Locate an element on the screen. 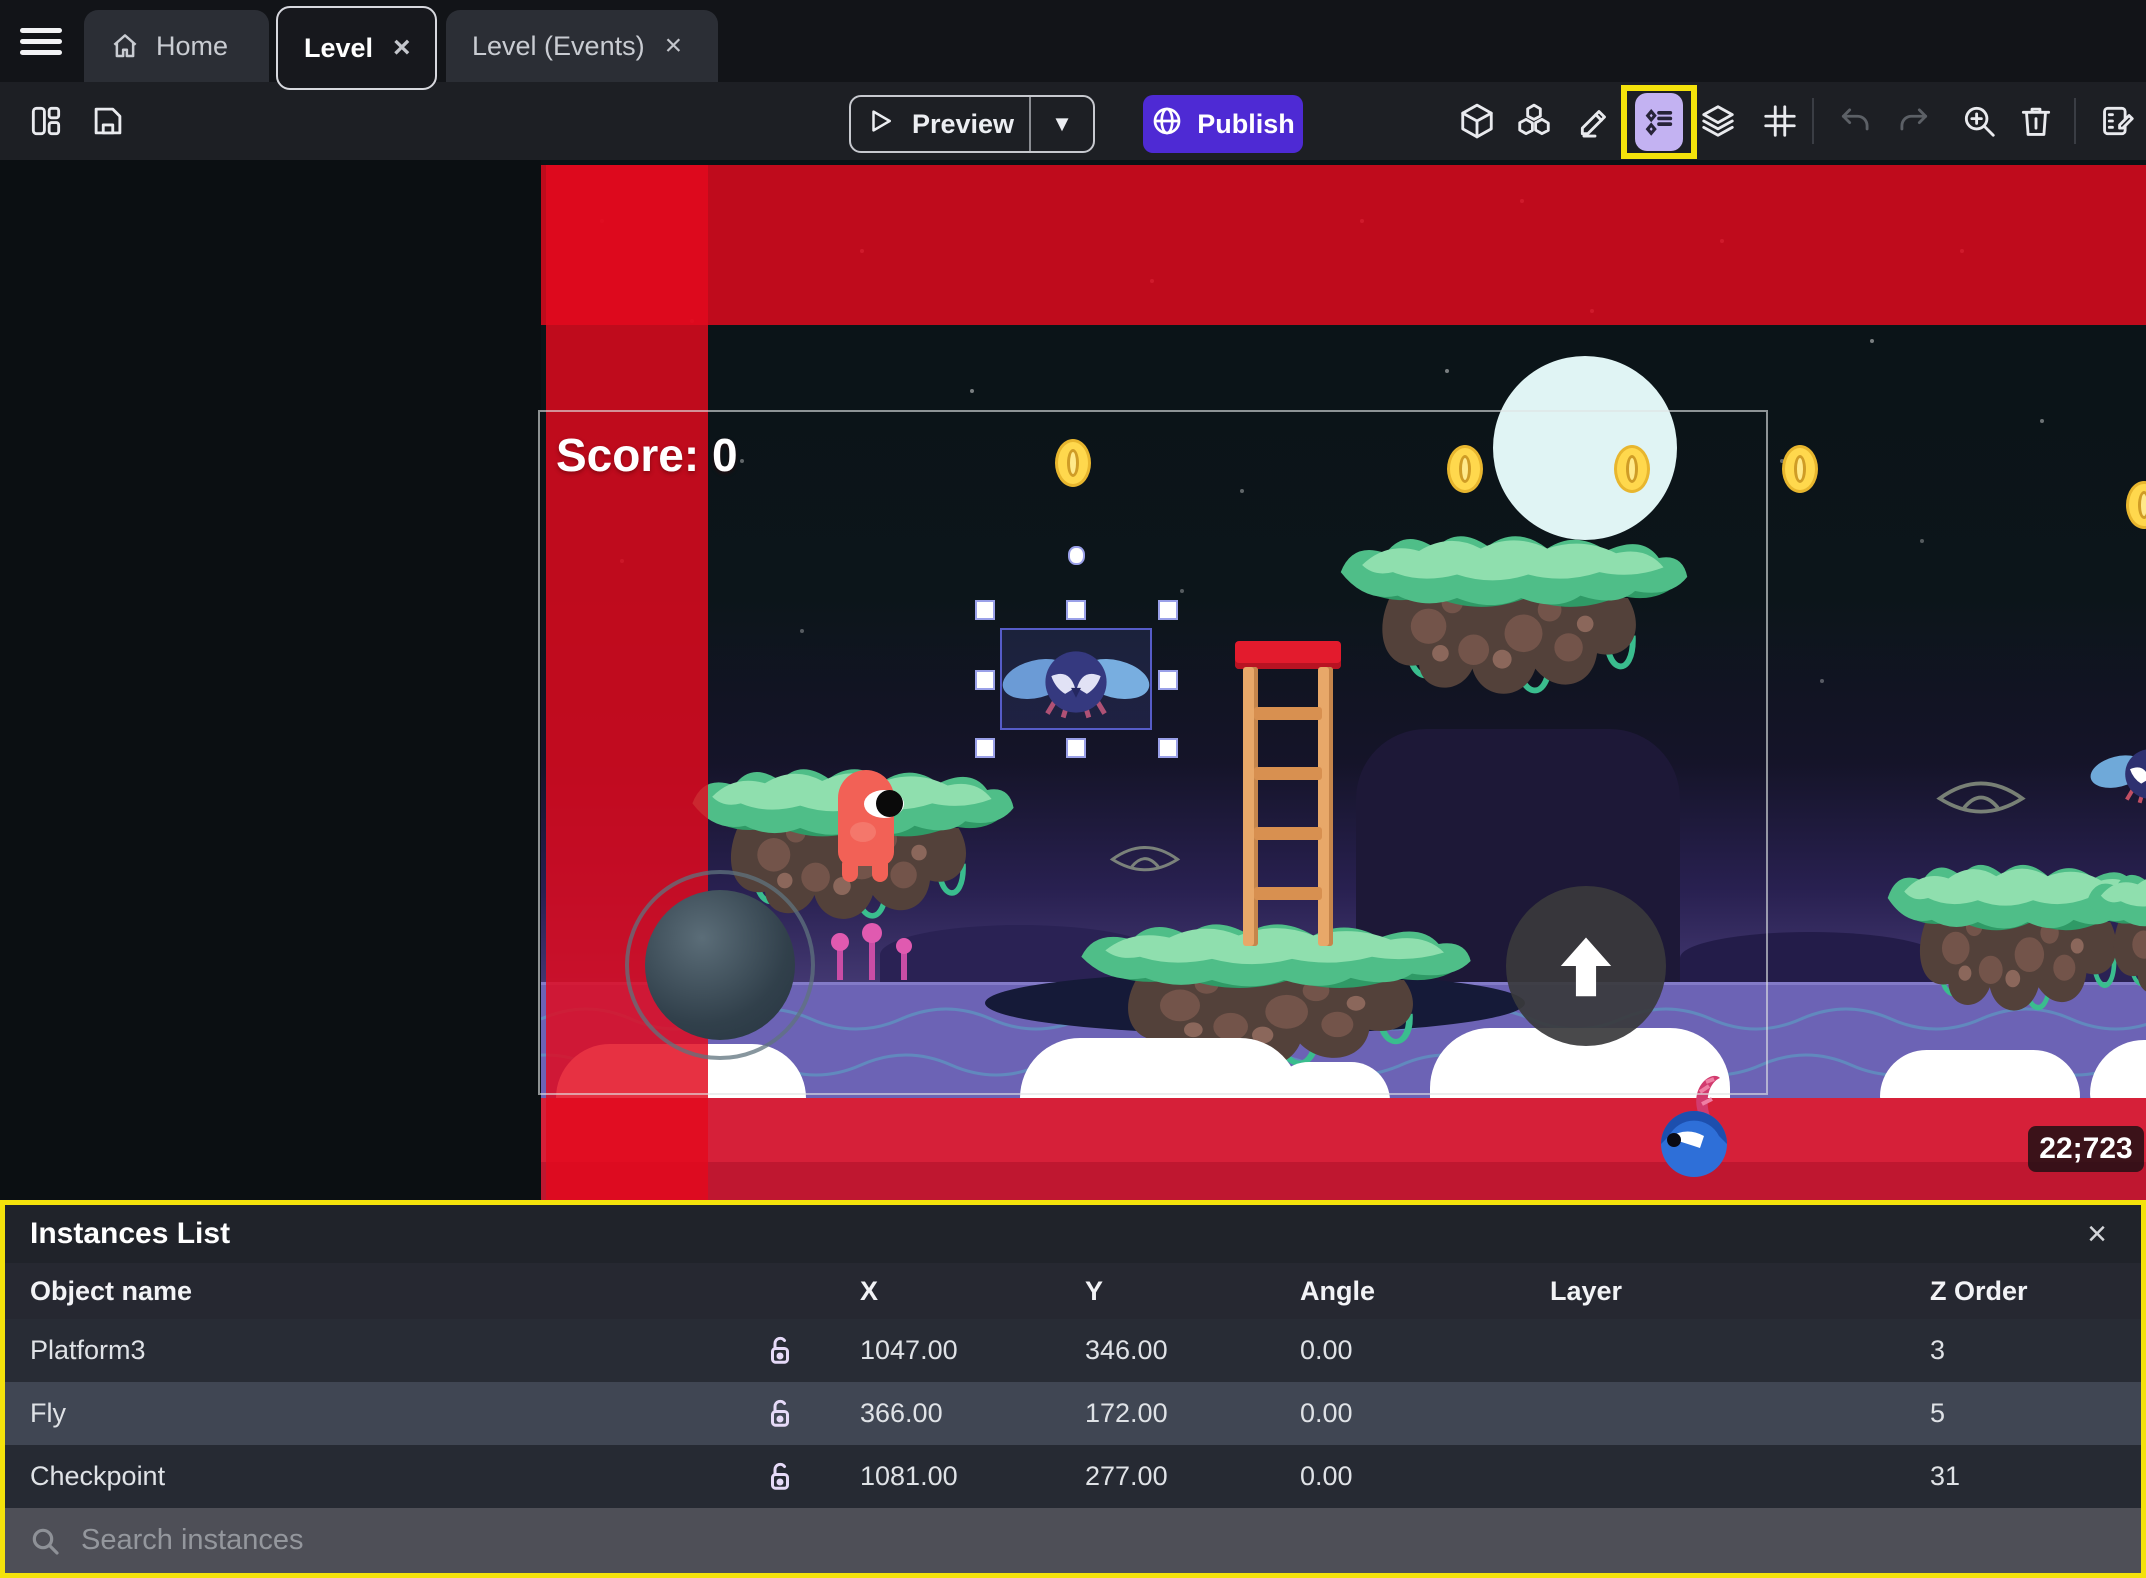 The width and height of the screenshot is (2146, 1578). column-header: Angle is located at coordinates (1385, 1291).